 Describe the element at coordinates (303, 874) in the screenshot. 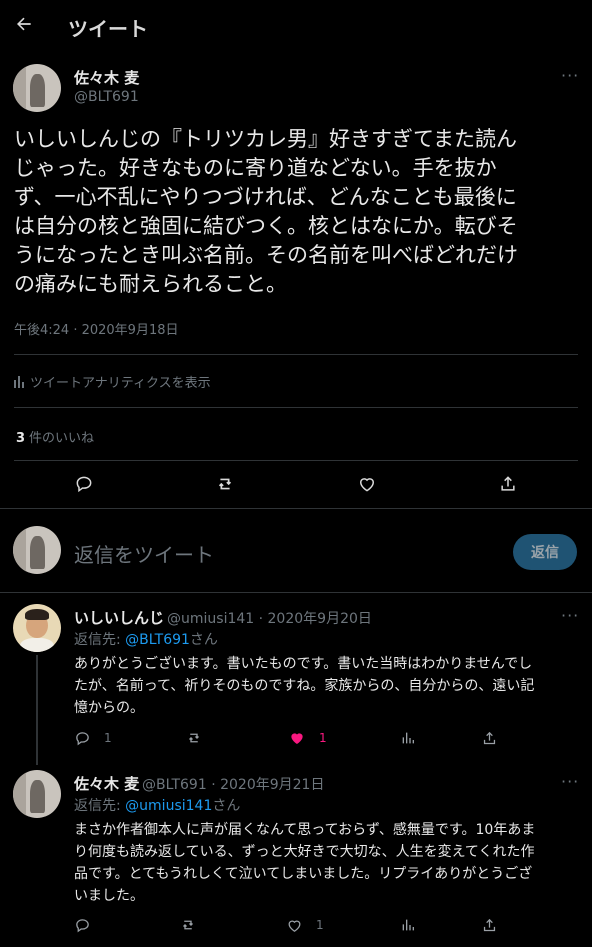

I see `reply-line: 品です。とてもうれしくて泣いてしまいました。リプライありがとうござ` at that location.